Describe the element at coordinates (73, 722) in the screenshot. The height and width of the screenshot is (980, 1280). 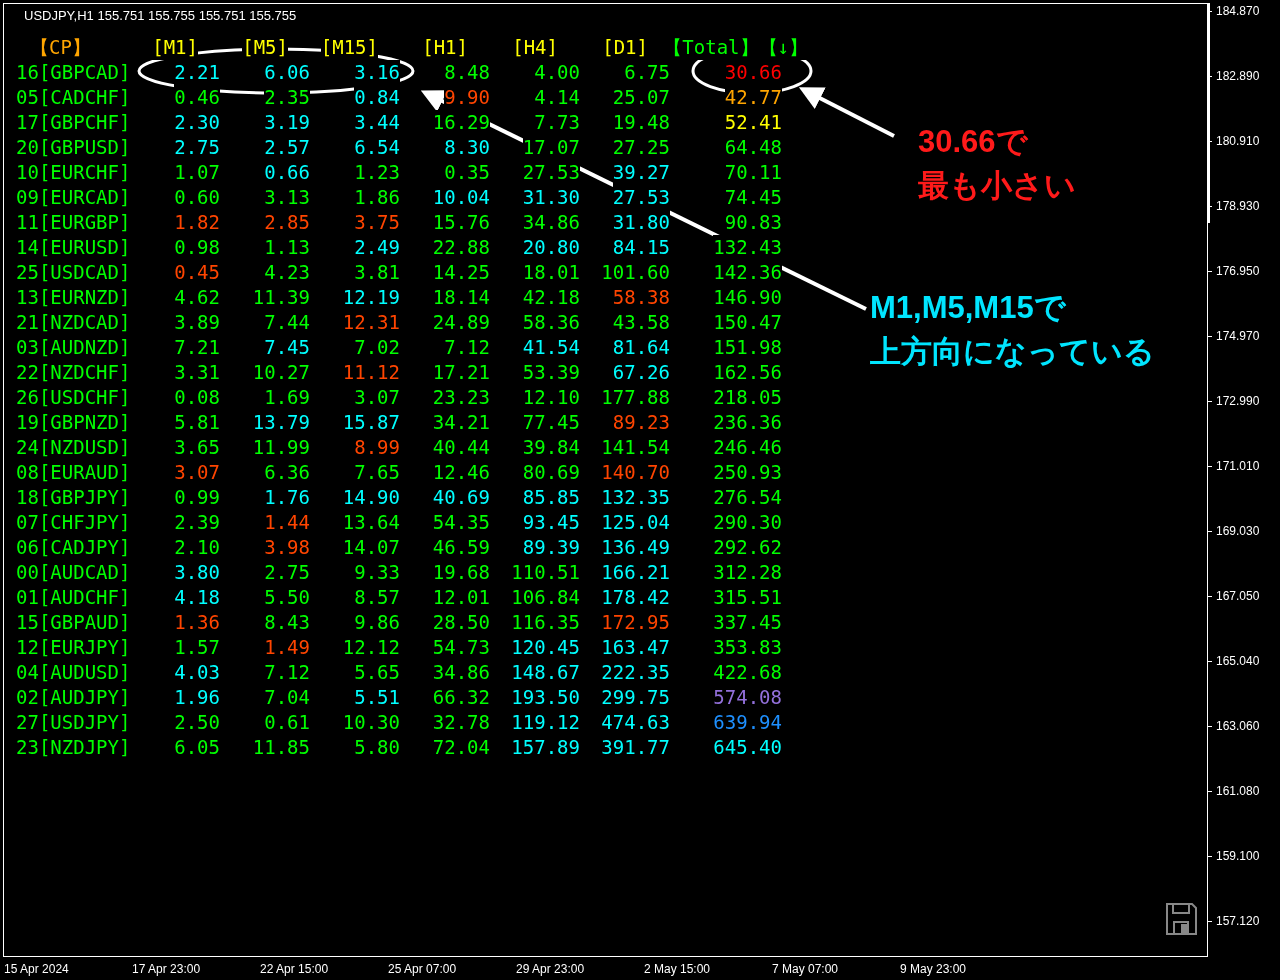
I see `pair-label: 27[USDJPY]` at that location.